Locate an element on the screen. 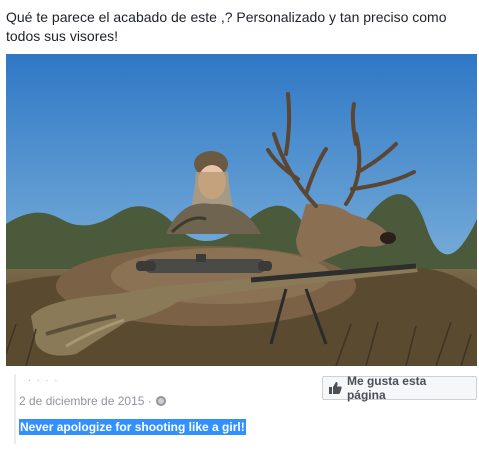 This screenshot has width=479, height=456. embed-divider is located at coordinates (15, 409).